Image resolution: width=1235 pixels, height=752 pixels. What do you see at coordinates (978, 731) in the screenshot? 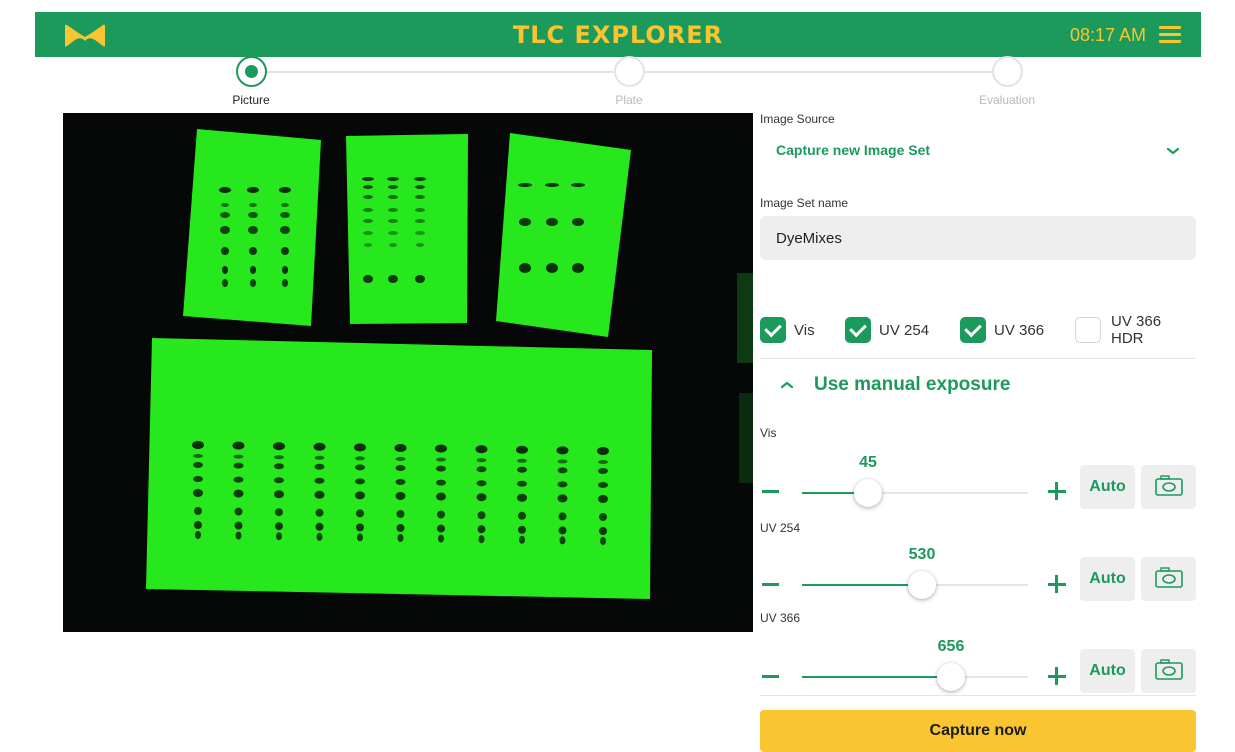
I see `capture-now-button: Capture now` at bounding box center [978, 731].